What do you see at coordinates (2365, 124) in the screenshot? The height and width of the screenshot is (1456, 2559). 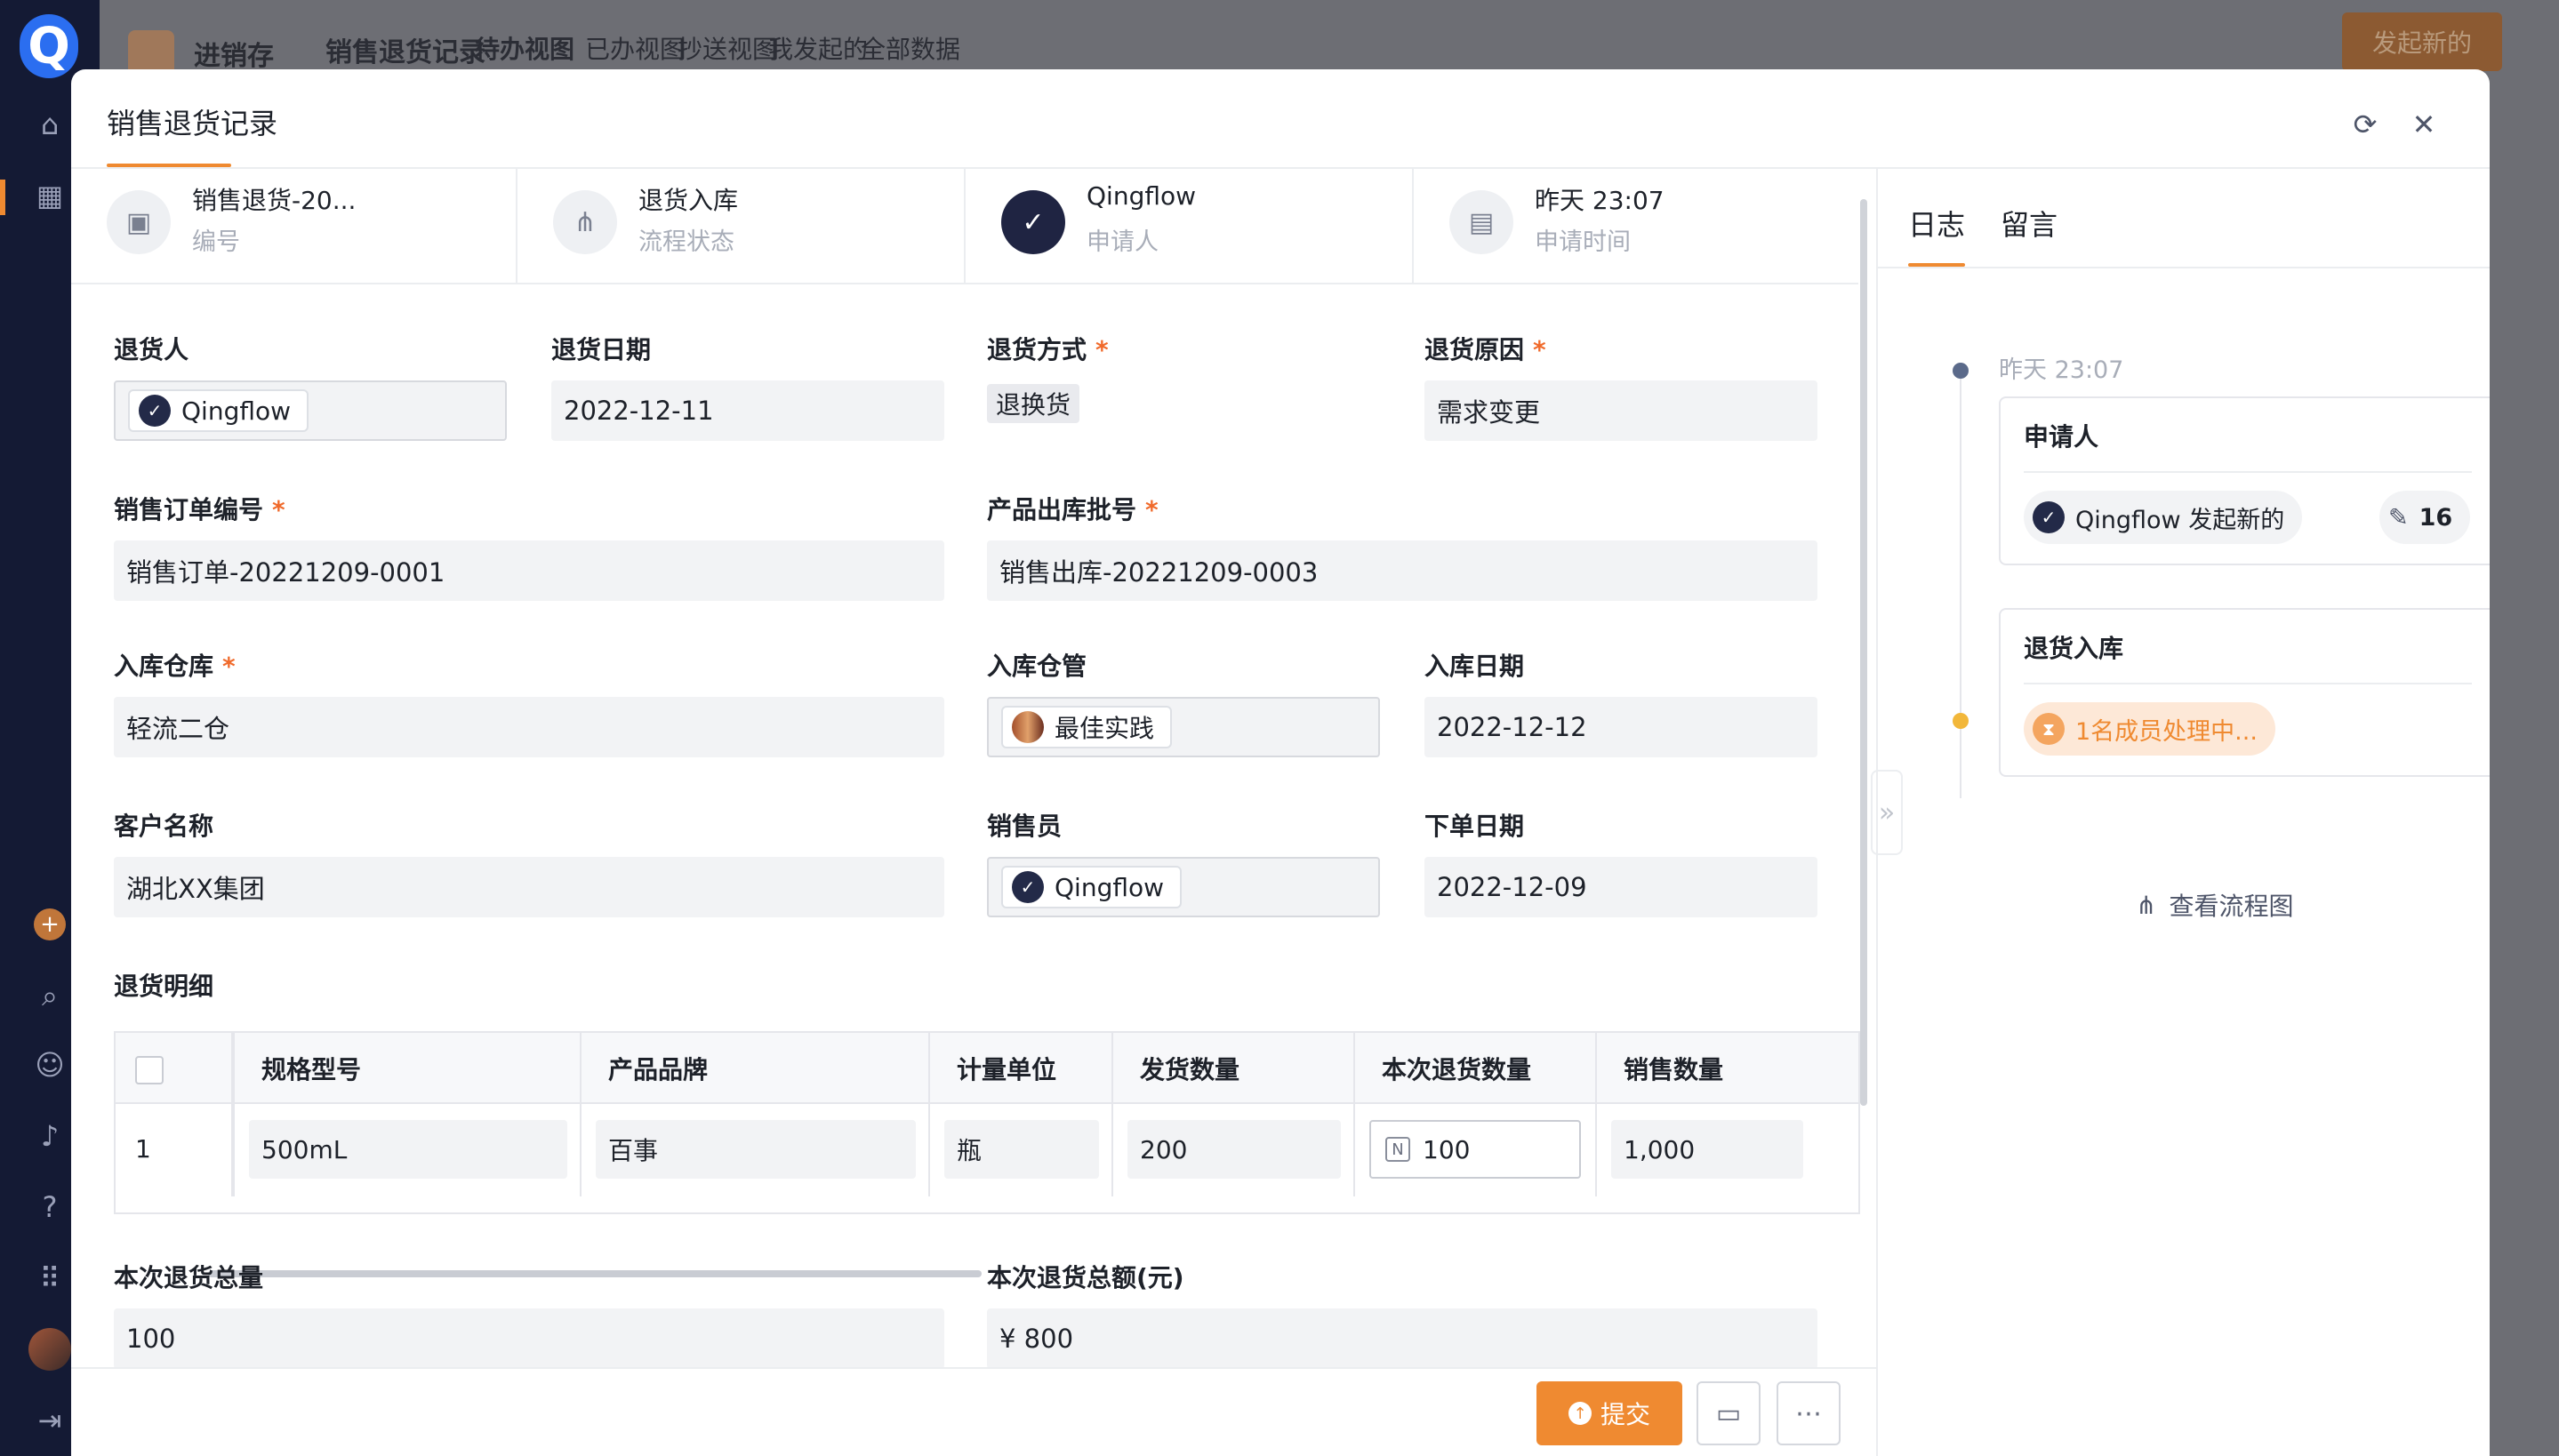 I see `refresh-icon: ⟳` at bounding box center [2365, 124].